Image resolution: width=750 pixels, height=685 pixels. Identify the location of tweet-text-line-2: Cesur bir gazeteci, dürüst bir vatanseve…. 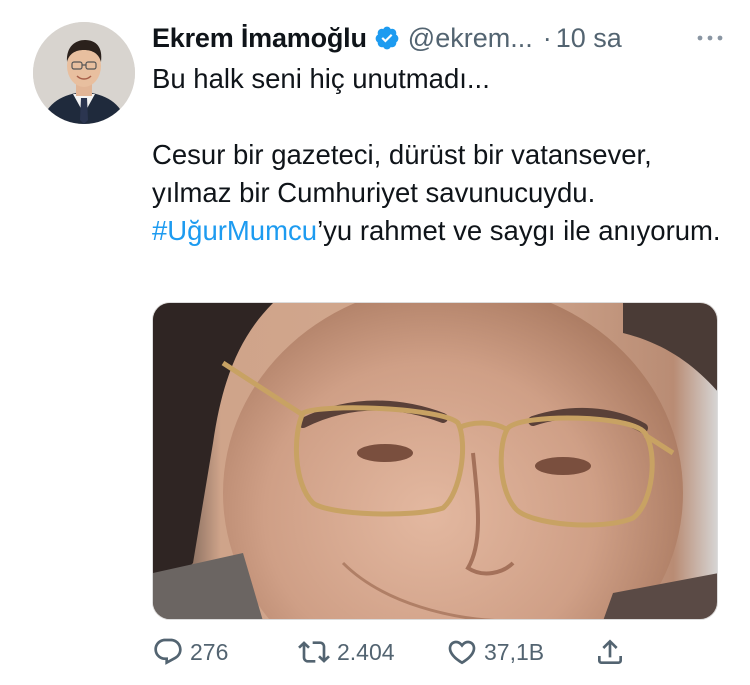
(402, 173).